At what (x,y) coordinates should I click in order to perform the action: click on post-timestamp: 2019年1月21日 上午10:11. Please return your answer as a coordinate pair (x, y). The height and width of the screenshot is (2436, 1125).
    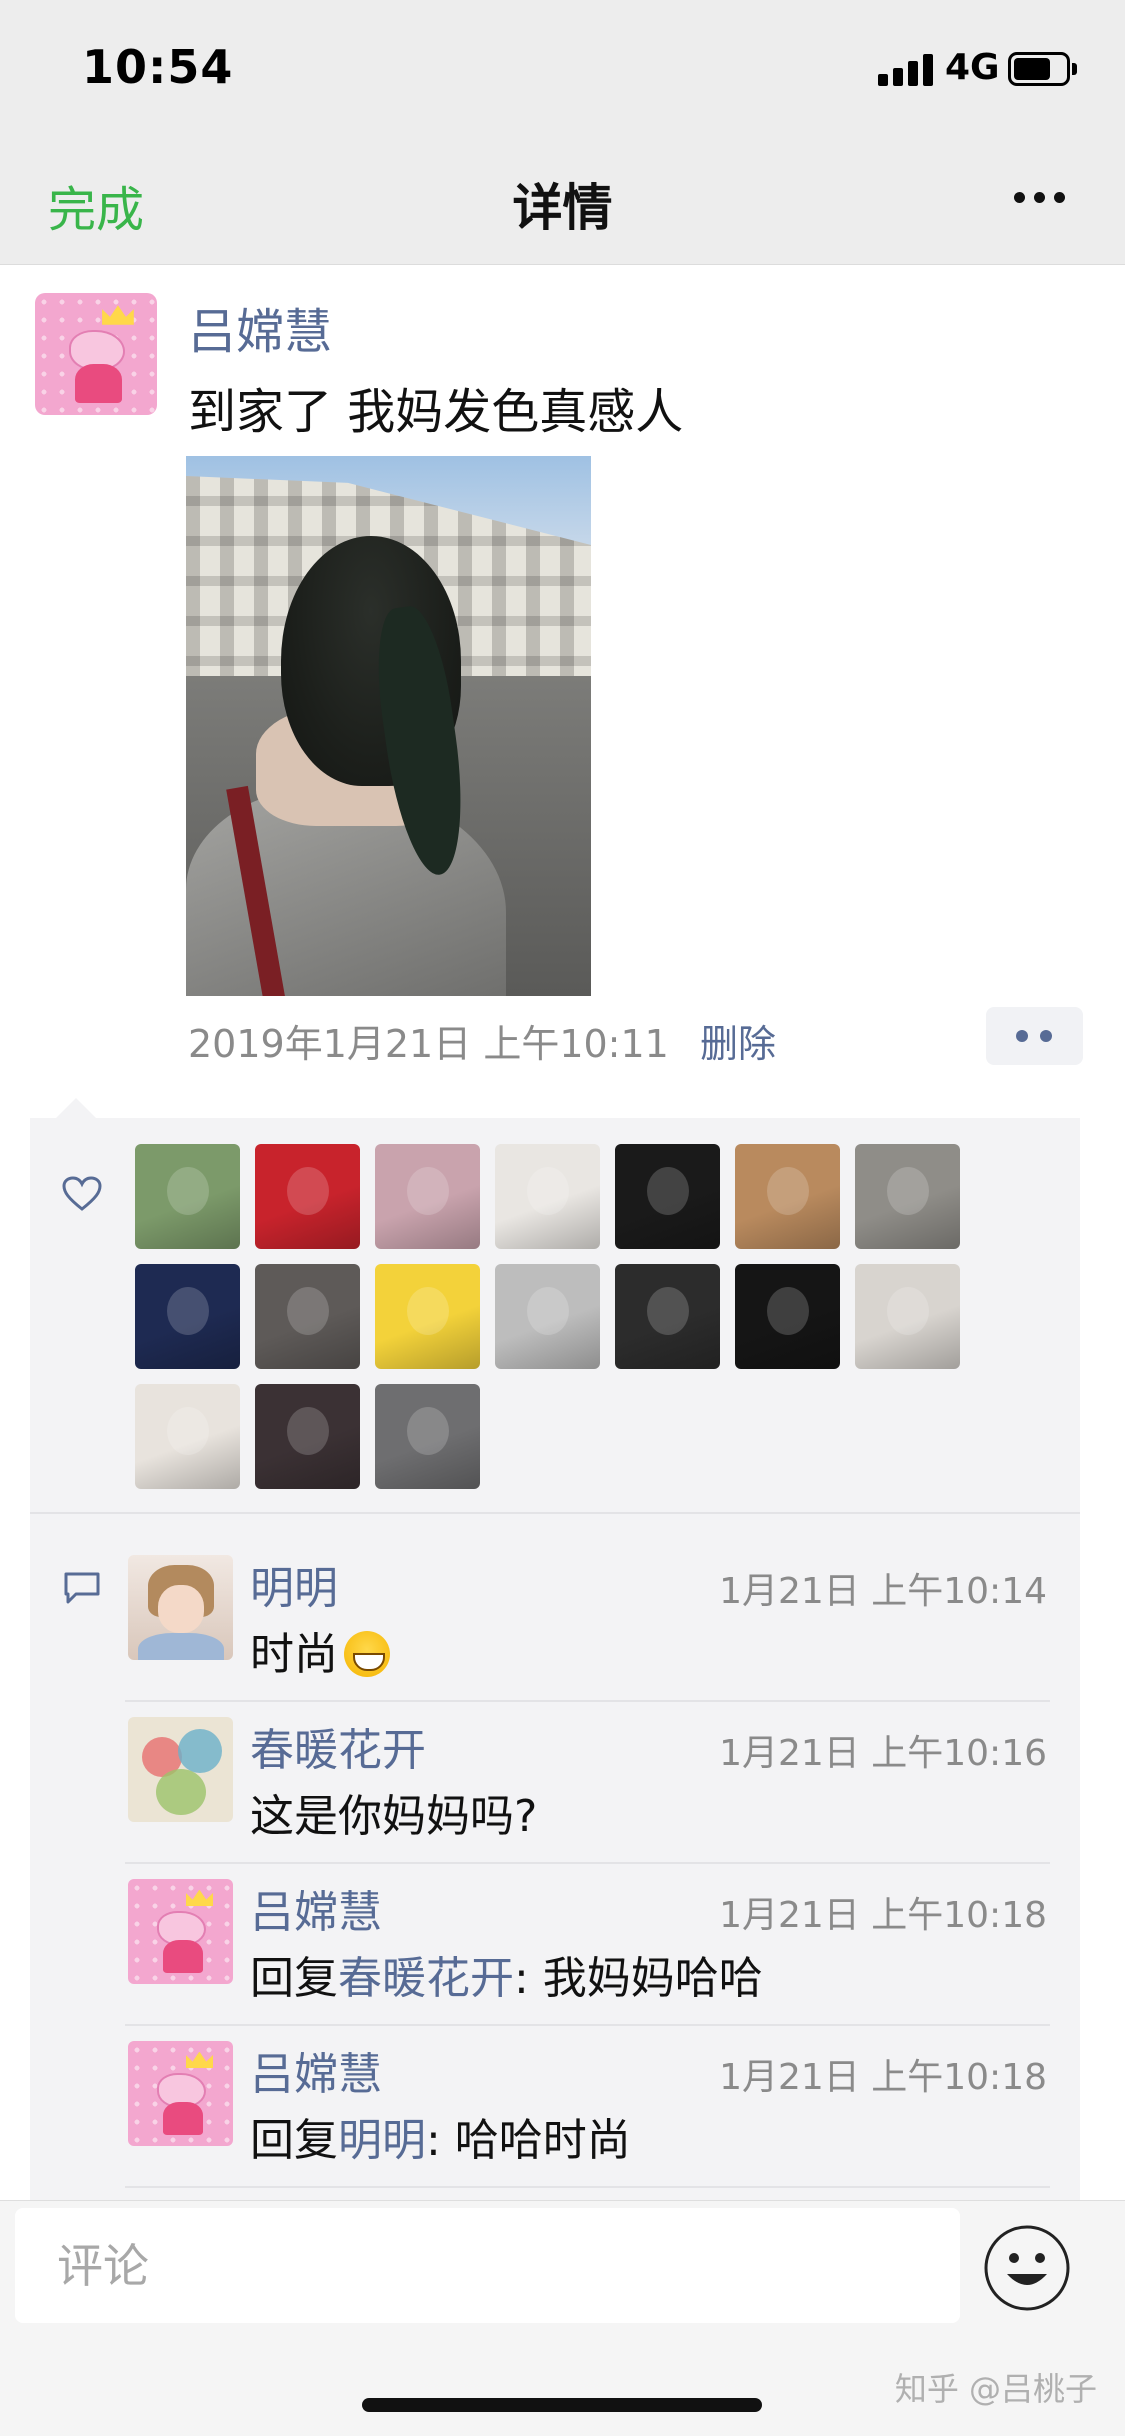
    Looking at the image, I should click on (428, 1044).